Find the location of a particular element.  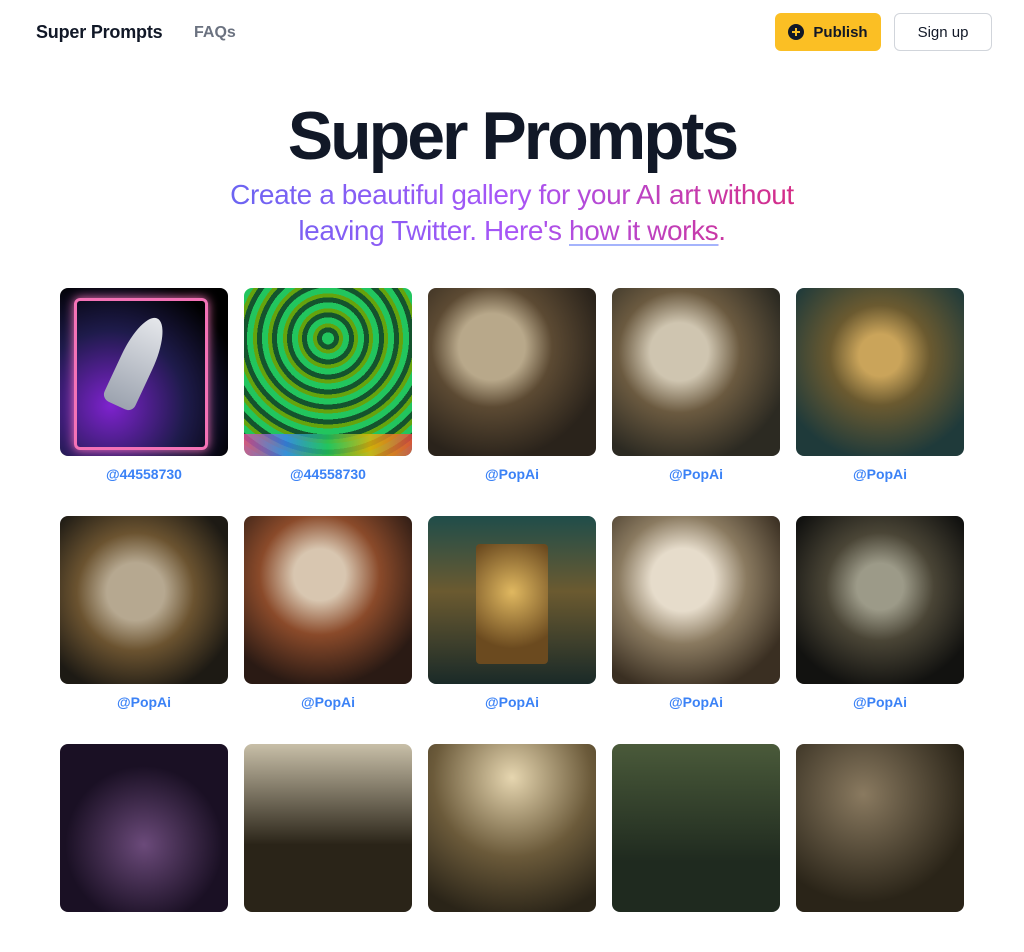

nav-link-faqs: FAQs is located at coordinates (215, 33).